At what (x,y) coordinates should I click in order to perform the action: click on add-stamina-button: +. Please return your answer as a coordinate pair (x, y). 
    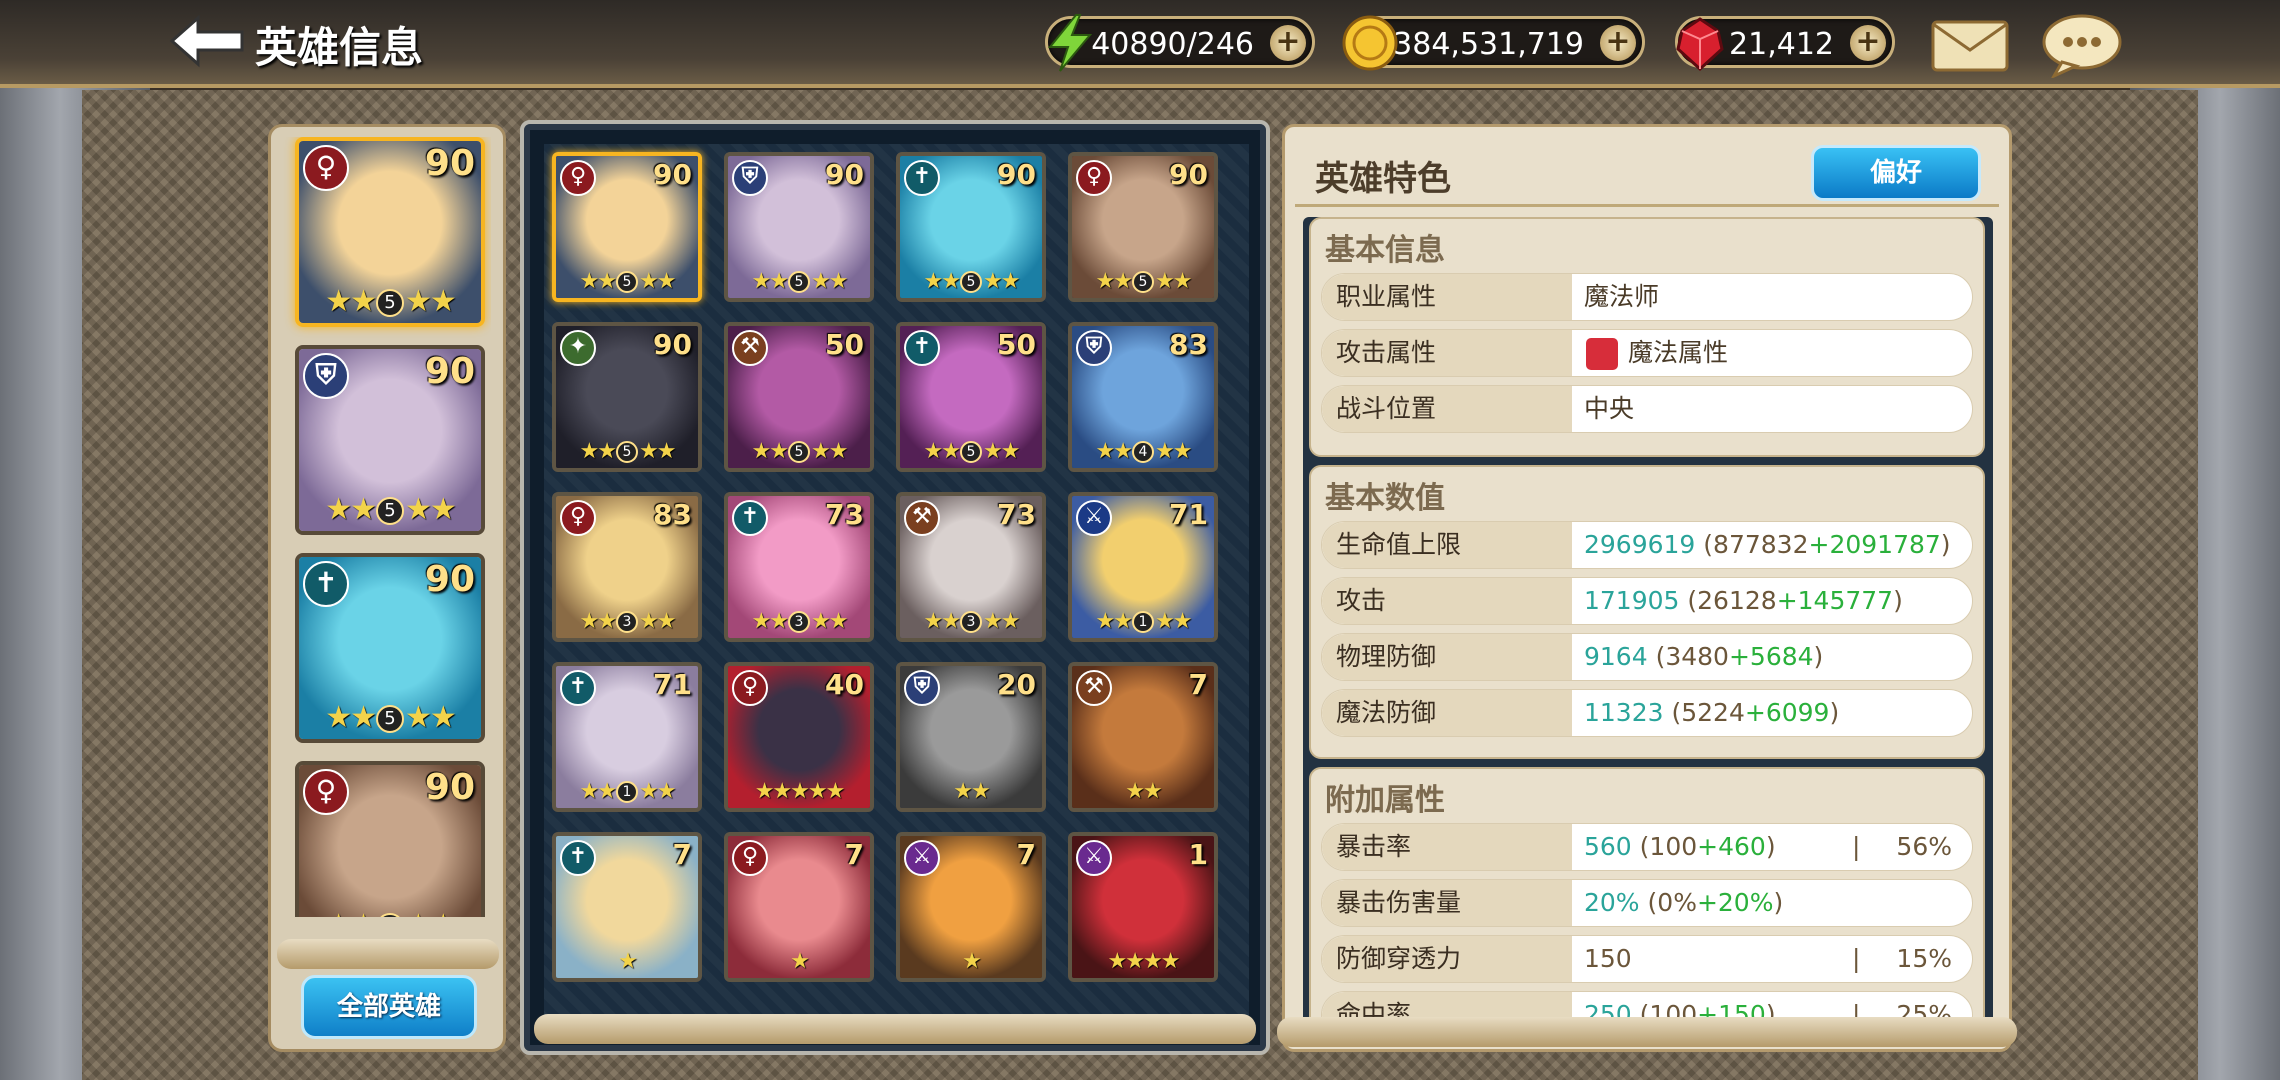
    Looking at the image, I should click on (1288, 43).